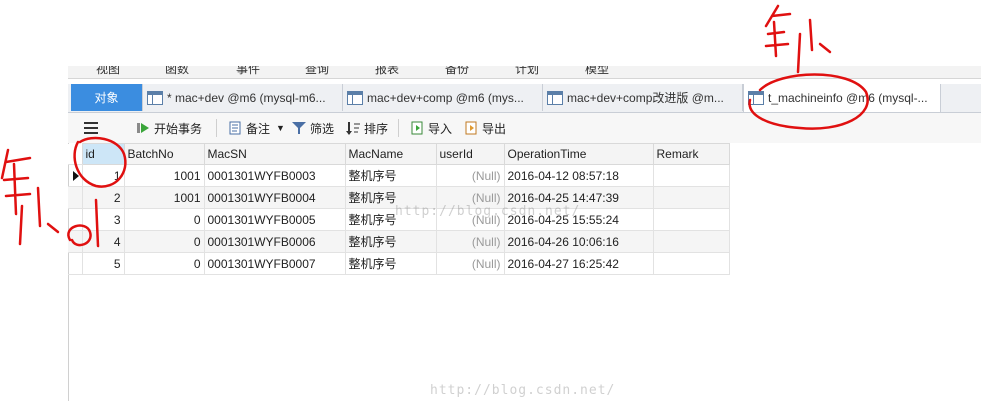 This screenshot has width=981, height=401. What do you see at coordinates (178, 128) in the screenshot?
I see `begin-transaction-label: 开始事务` at bounding box center [178, 128].